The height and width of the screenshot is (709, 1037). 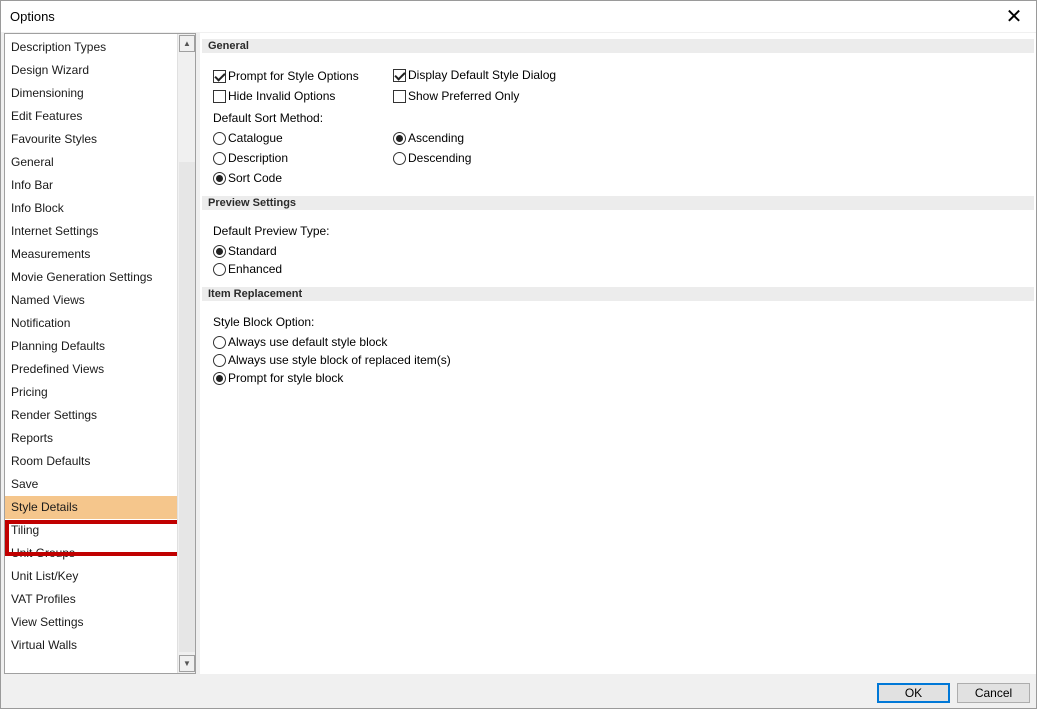 I want to click on replacement-section-header: Item Replacement, so click(x=618, y=294).